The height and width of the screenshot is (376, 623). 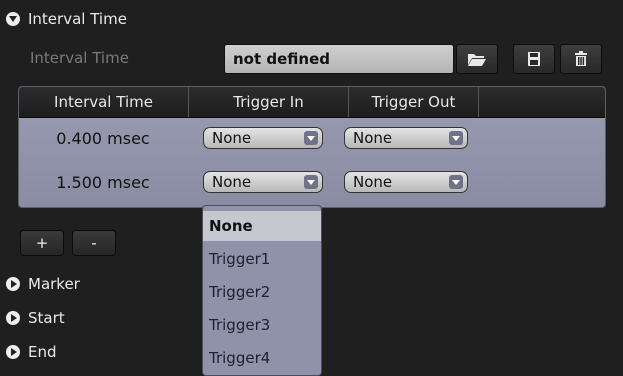 I want to click on folder-open-icon, so click(x=477, y=60).